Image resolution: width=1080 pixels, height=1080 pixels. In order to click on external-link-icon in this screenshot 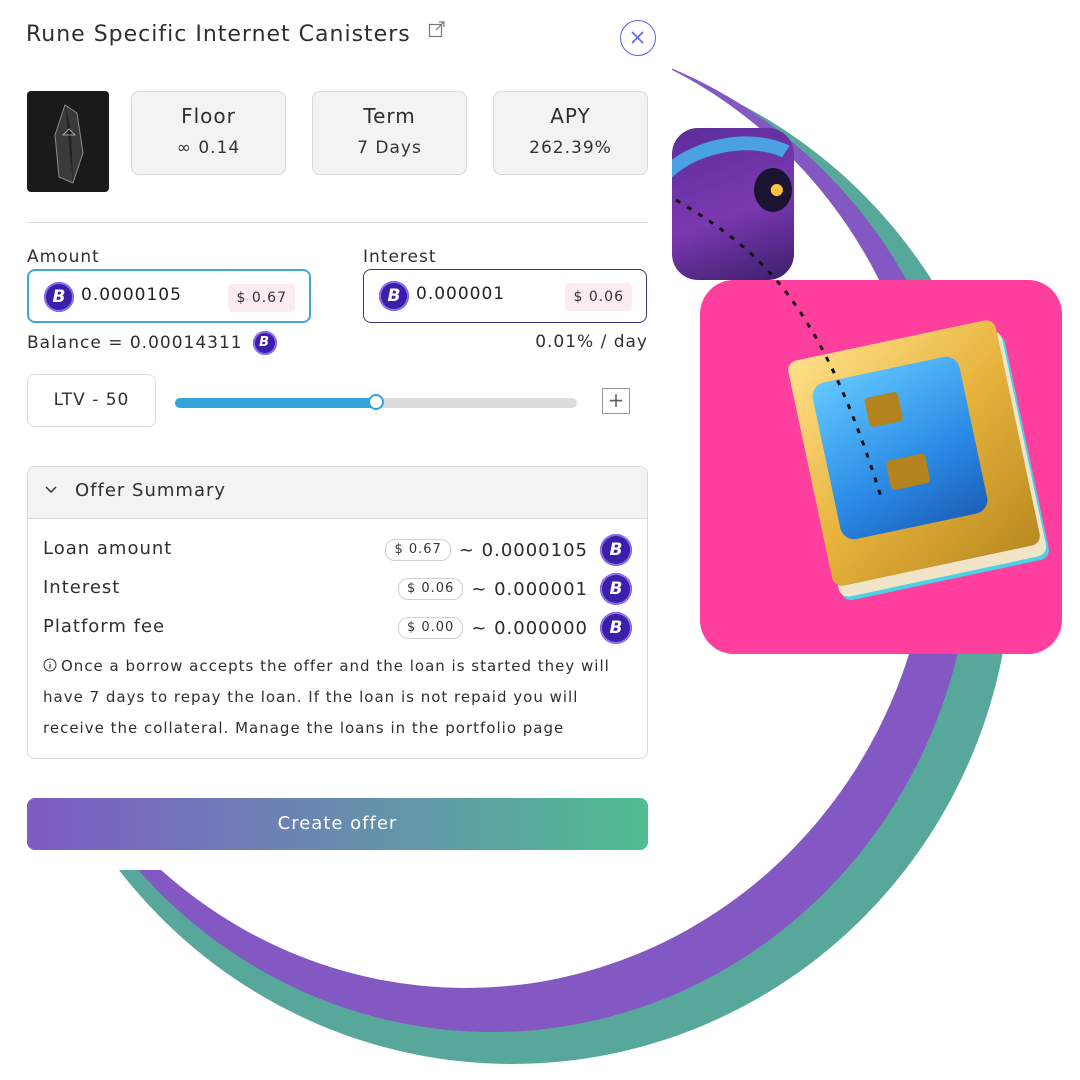, I will do `click(437, 29)`.